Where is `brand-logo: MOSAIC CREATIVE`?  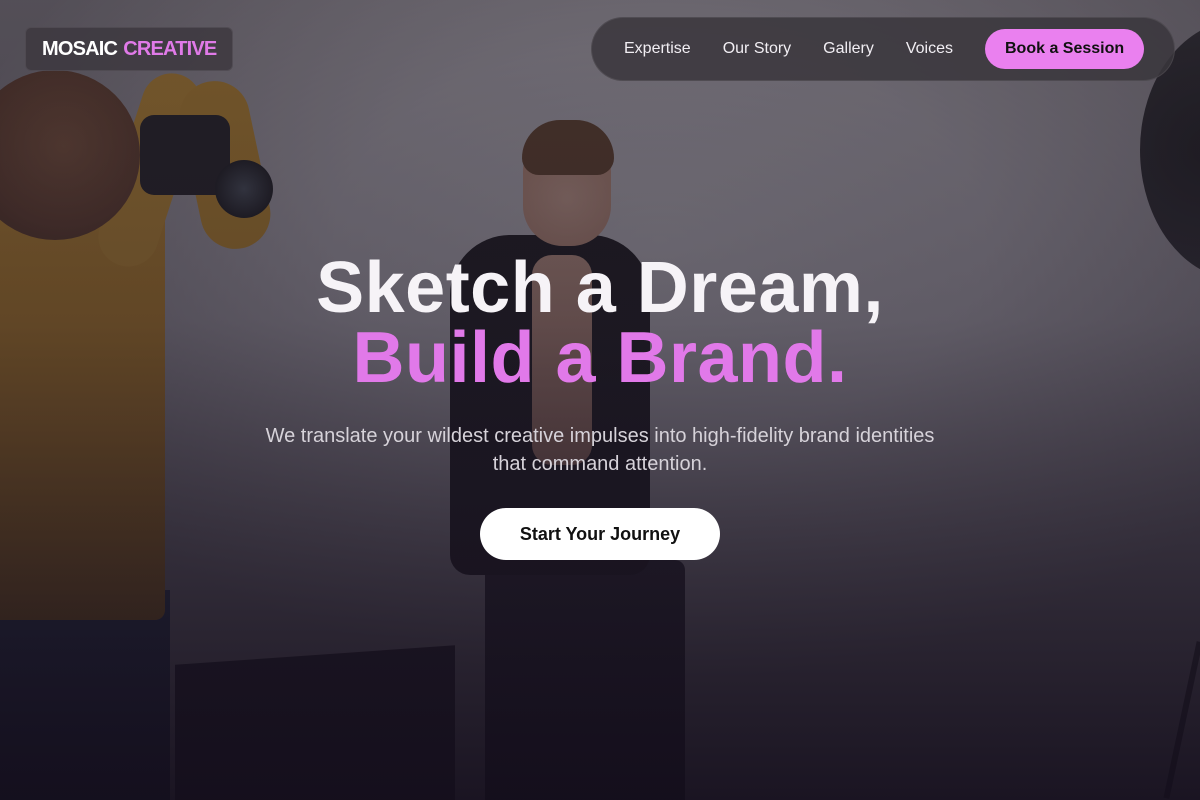
brand-logo: MOSAIC CREATIVE is located at coordinates (129, 49).